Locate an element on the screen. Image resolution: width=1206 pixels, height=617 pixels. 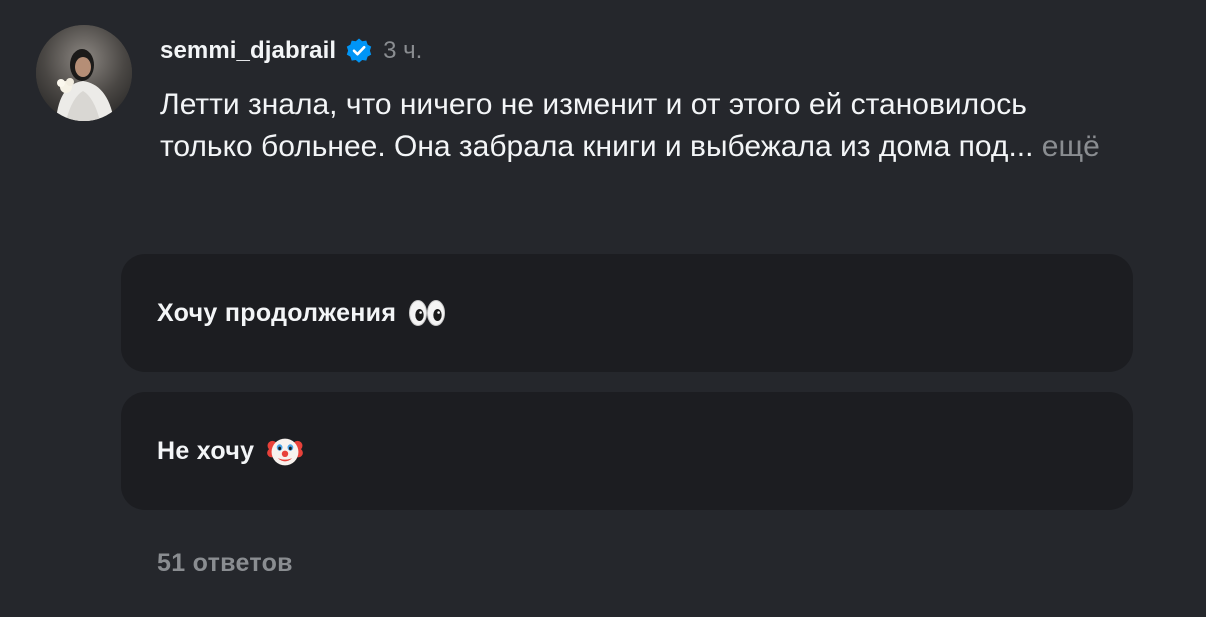
username-link: semmi_djabrail is located at coordinates (248, 51).